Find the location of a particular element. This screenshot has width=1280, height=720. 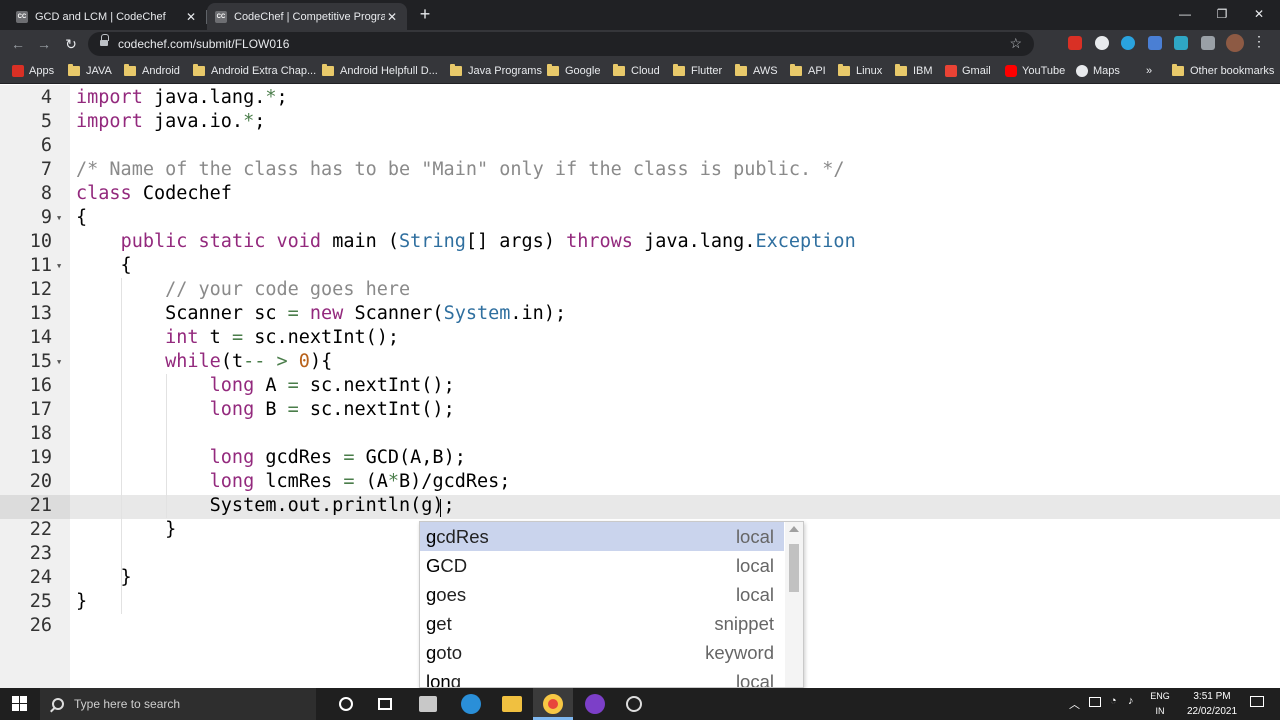

code-text: long lcmRes = (A*B)/gcdRes; is located at coordinates (293, 482).